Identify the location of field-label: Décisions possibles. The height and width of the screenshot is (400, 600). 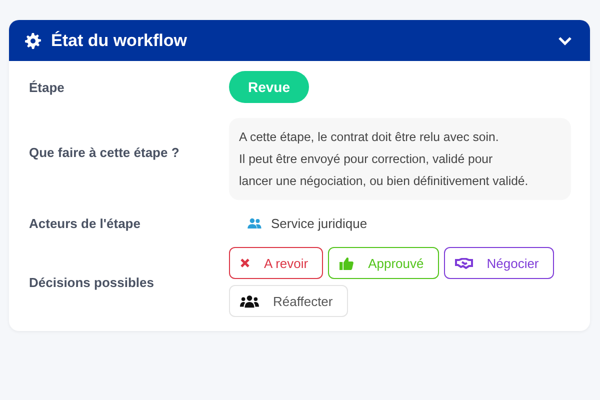
(92, 282).